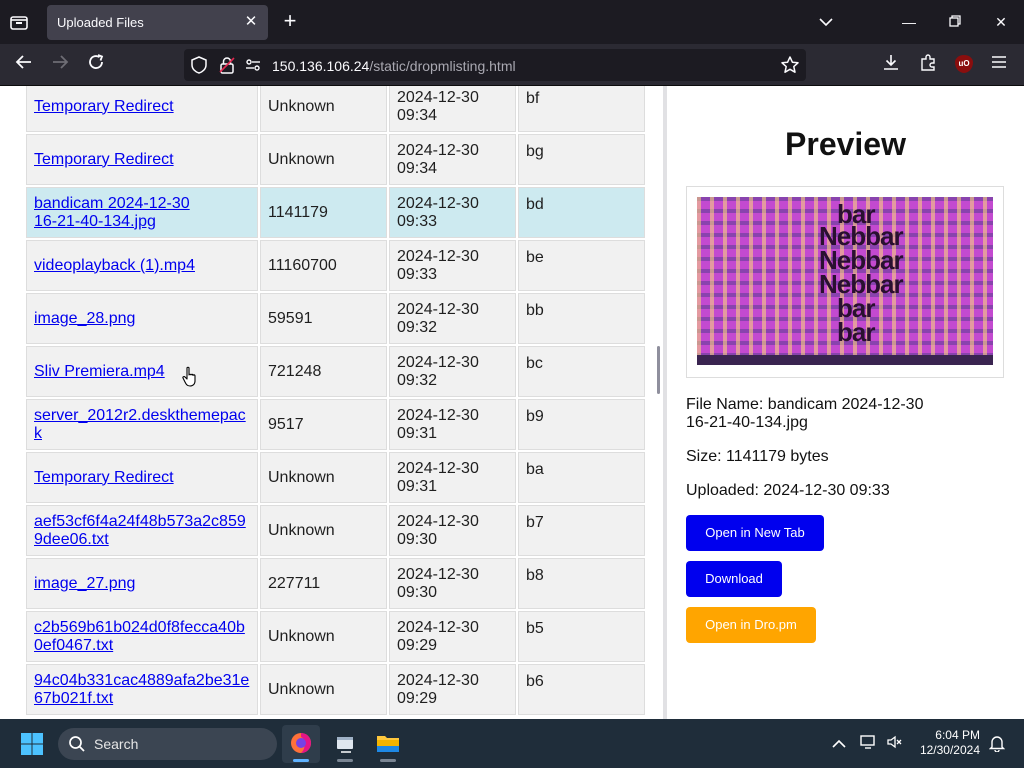 The height and width of the screenshot is (768, 1024). I want to click on file-link: bandicam 2024-12-30 16-21-40-134.jpg, so click(112, 212).